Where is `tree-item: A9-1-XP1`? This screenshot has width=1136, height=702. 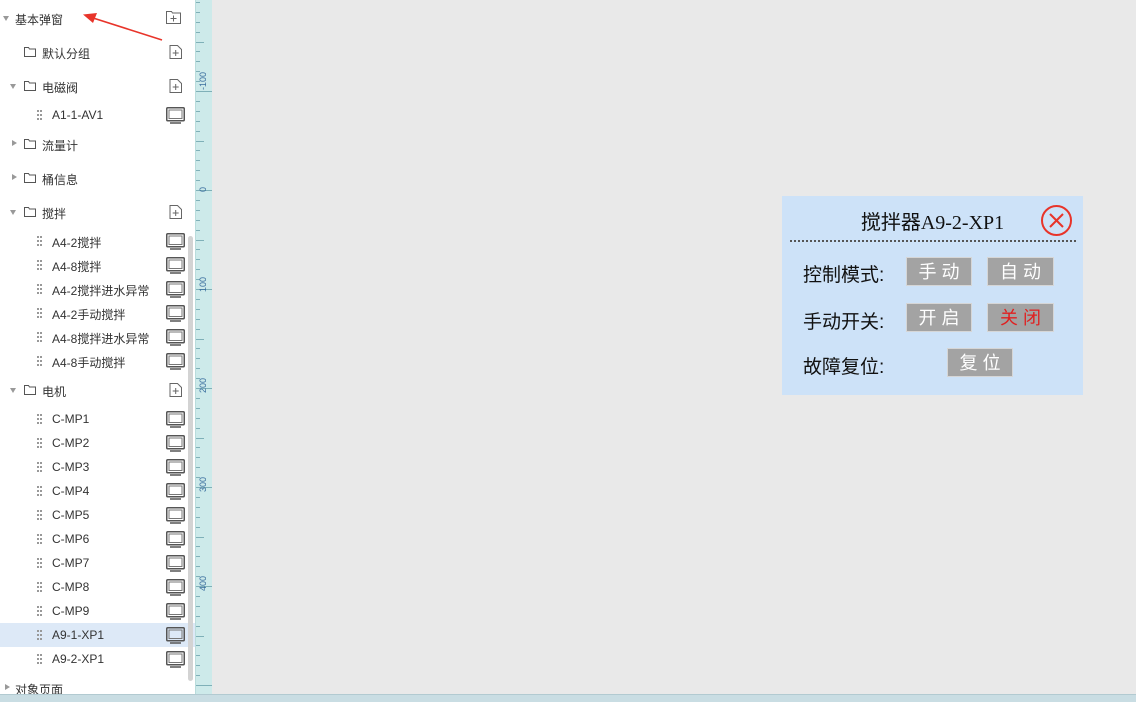 tree-item: A9-1-XP1 is located at coordinates (97, 635).